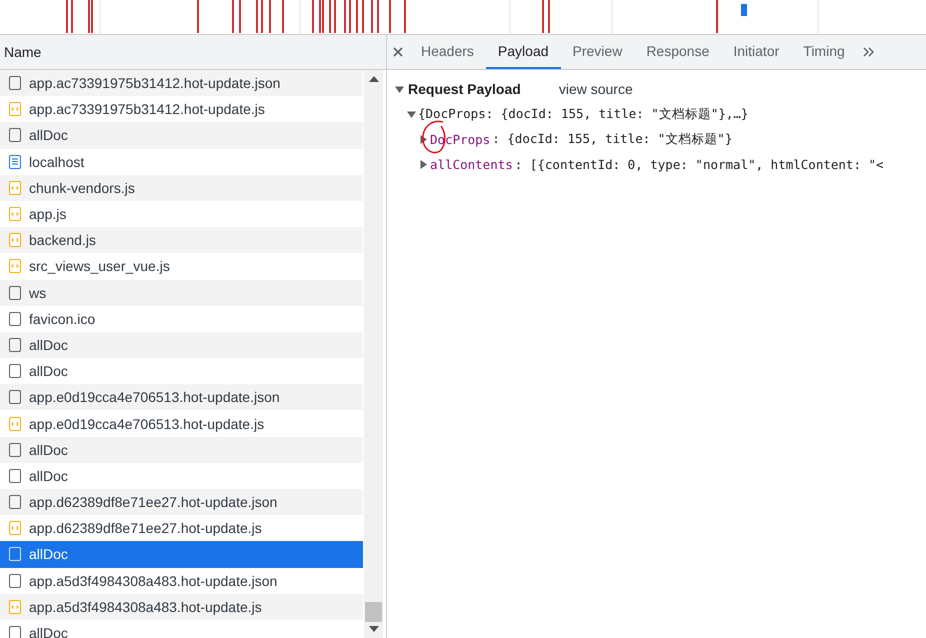 The image size is (926, 638). Describe the element at coordinates (471, 164) in the screenshot. I see `property-key: allContents` at that location.